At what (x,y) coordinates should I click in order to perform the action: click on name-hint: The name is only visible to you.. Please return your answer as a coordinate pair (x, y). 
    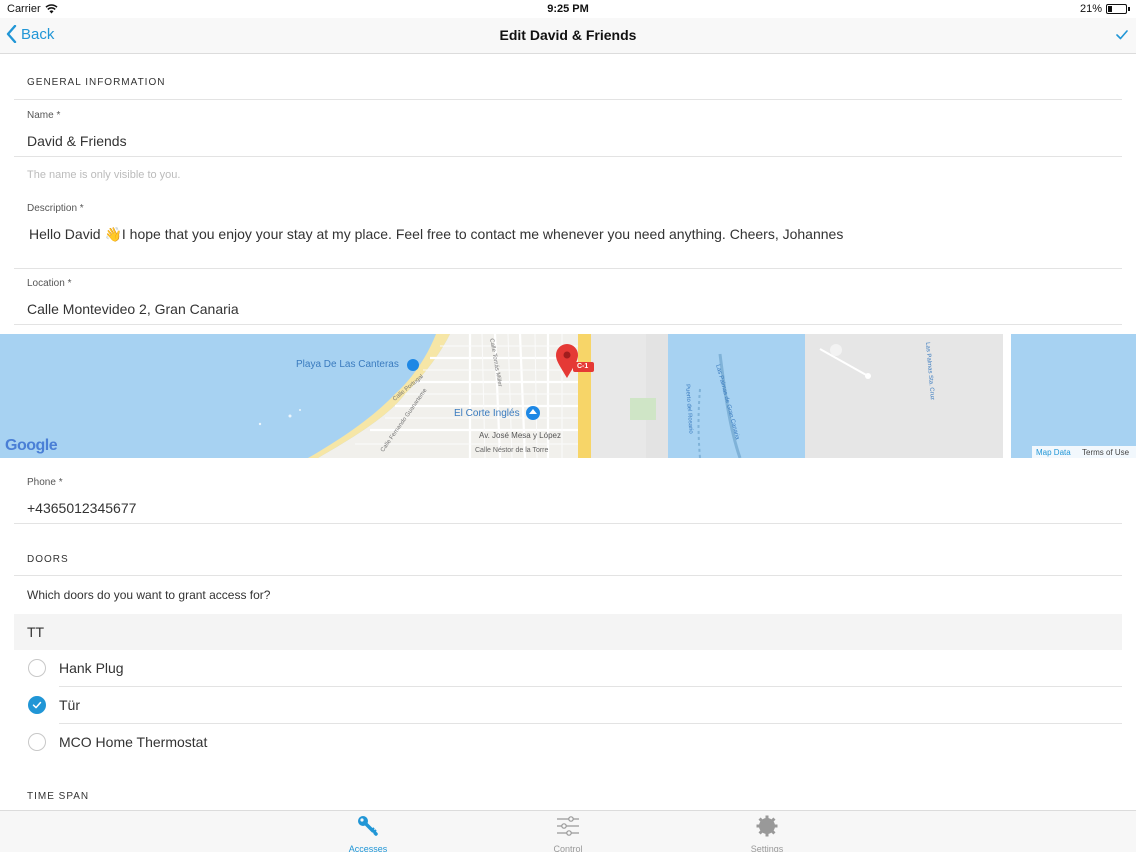
    Looking at the image, I should click on (104, 175).